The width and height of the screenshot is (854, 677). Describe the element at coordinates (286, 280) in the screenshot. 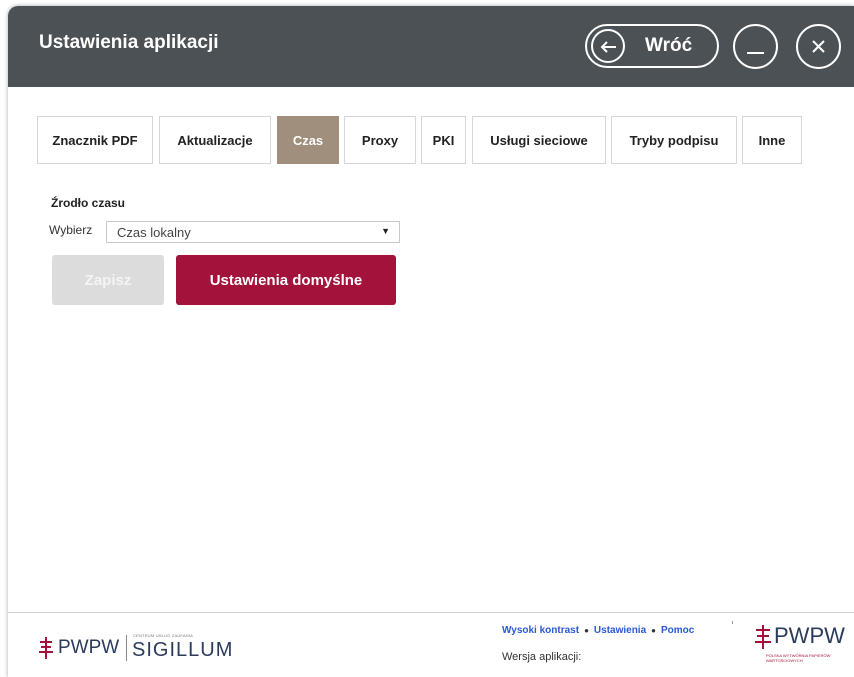

I see `restore-defaults-button: Ustawienia domyślne` at that location.